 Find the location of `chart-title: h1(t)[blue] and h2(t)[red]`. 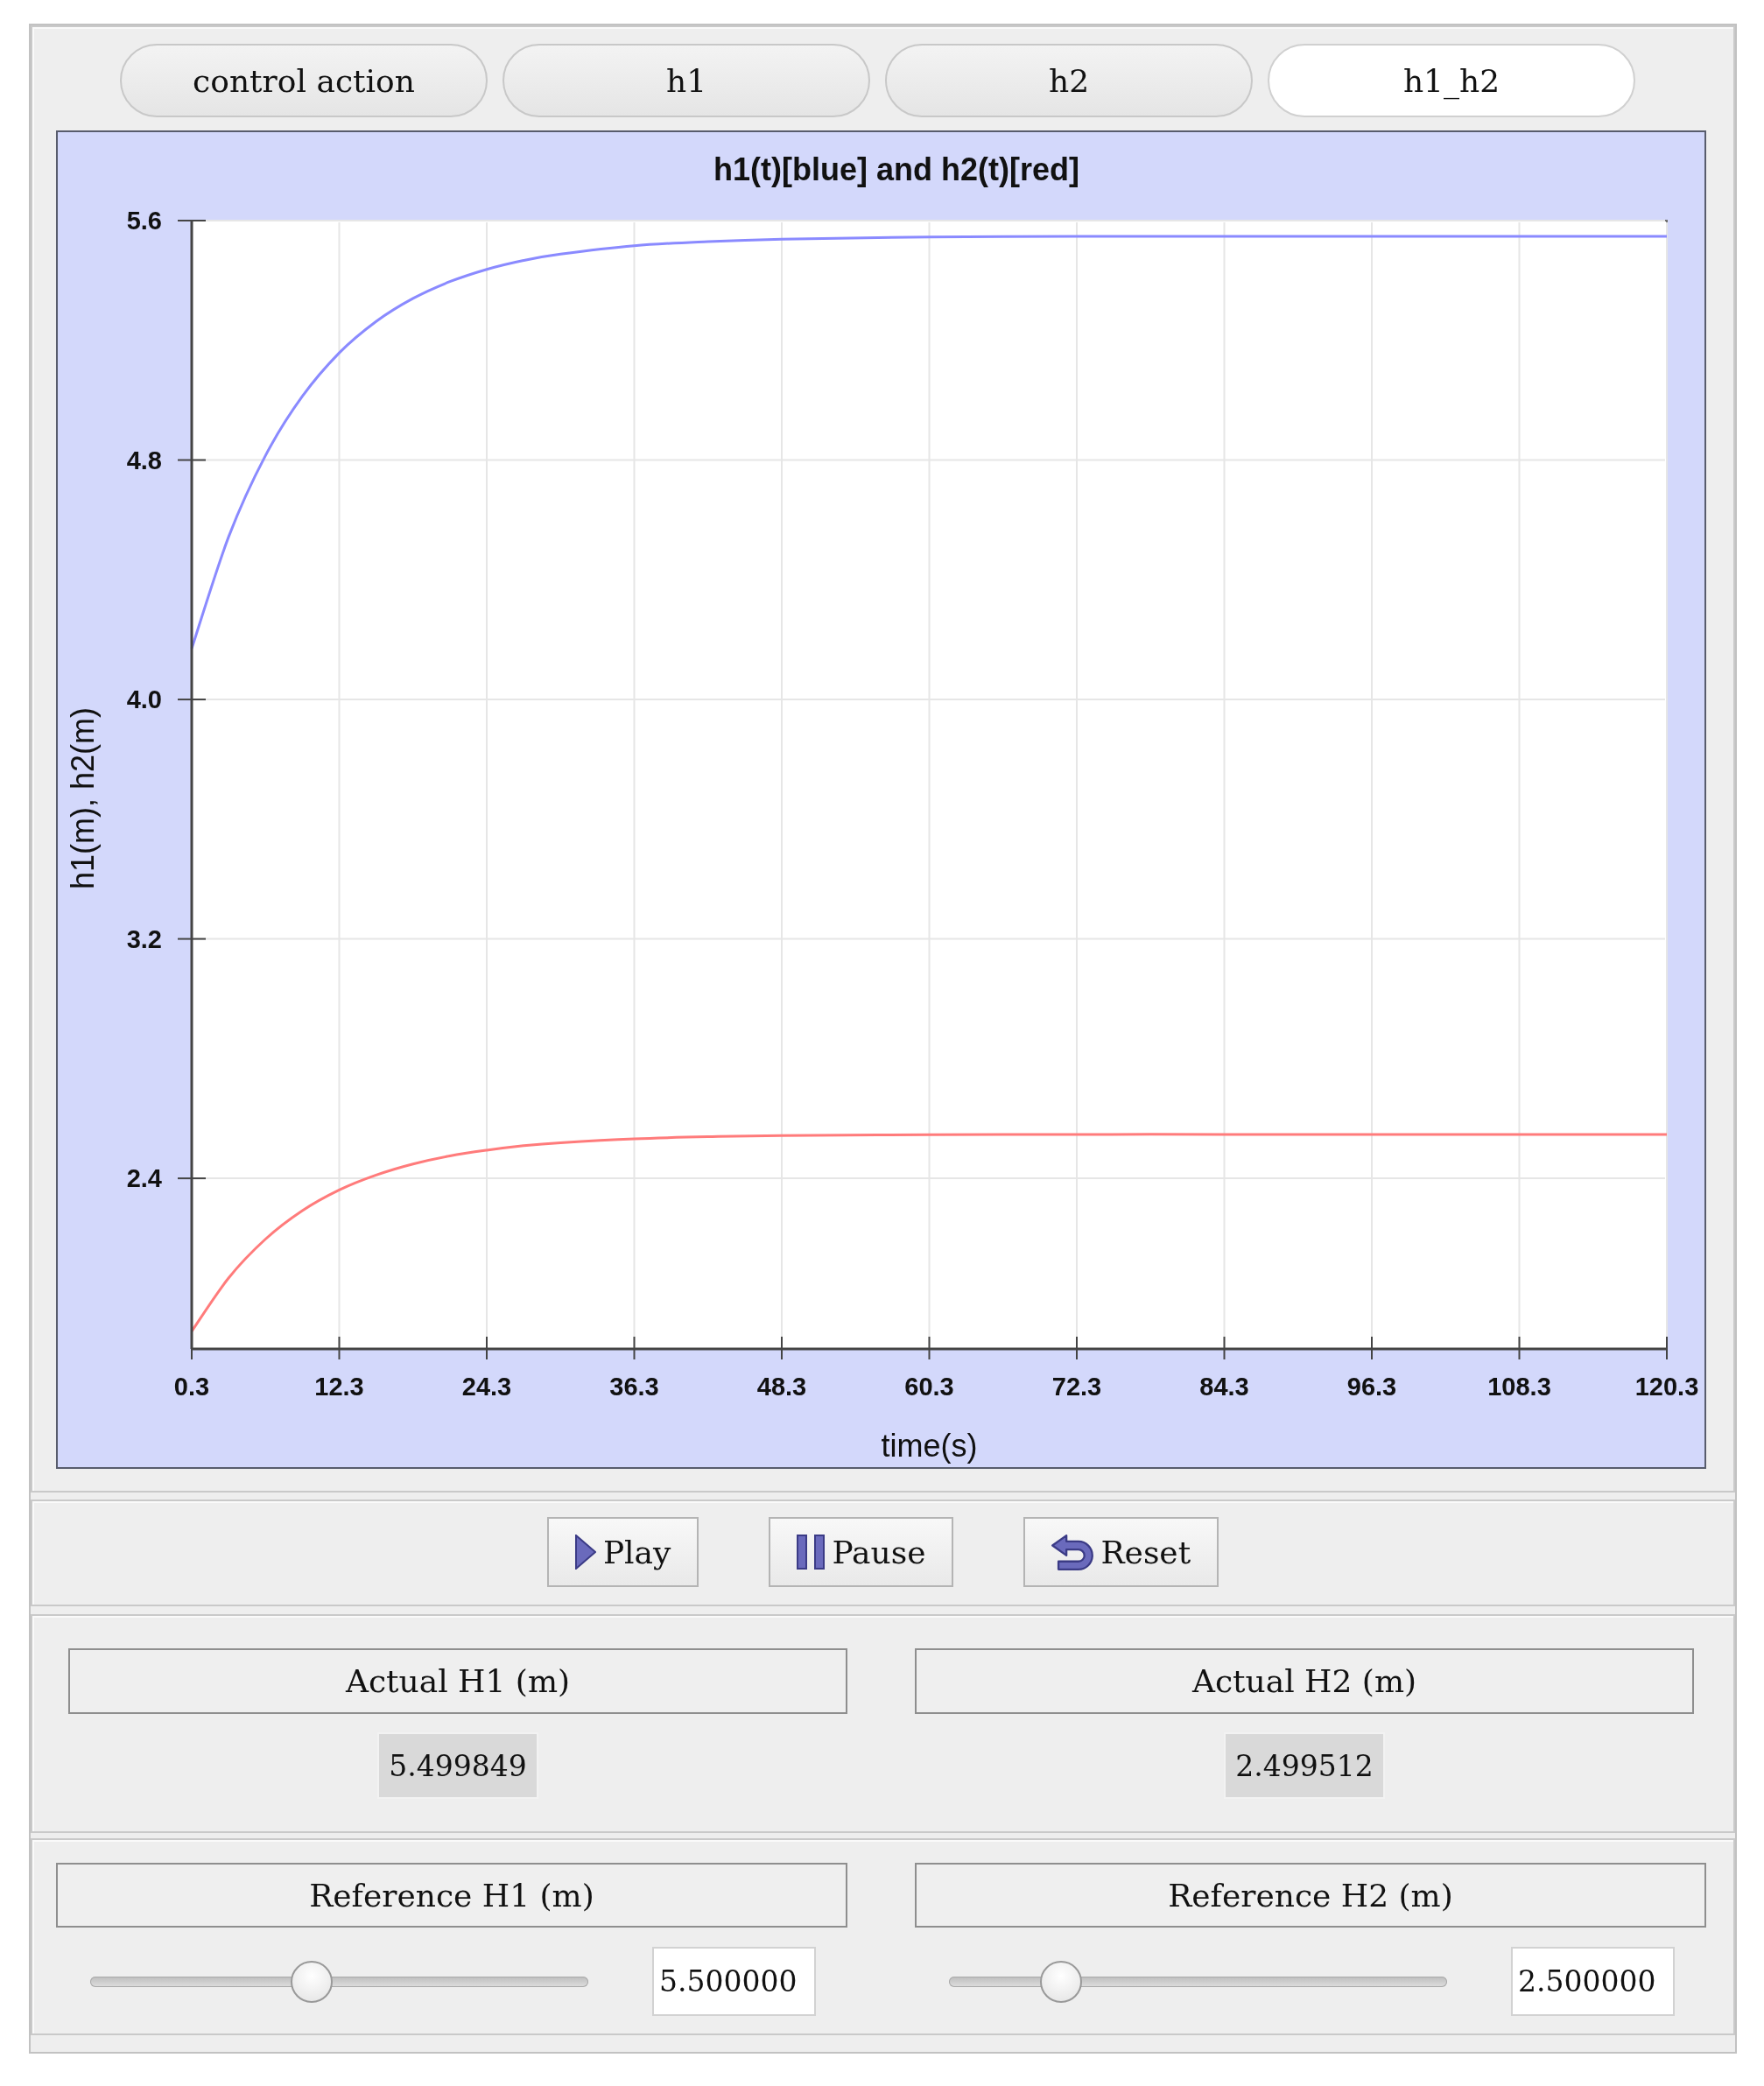

chart-title: h1(t)[blue] and h2(t)[red] is located at coordinates (896, 169).